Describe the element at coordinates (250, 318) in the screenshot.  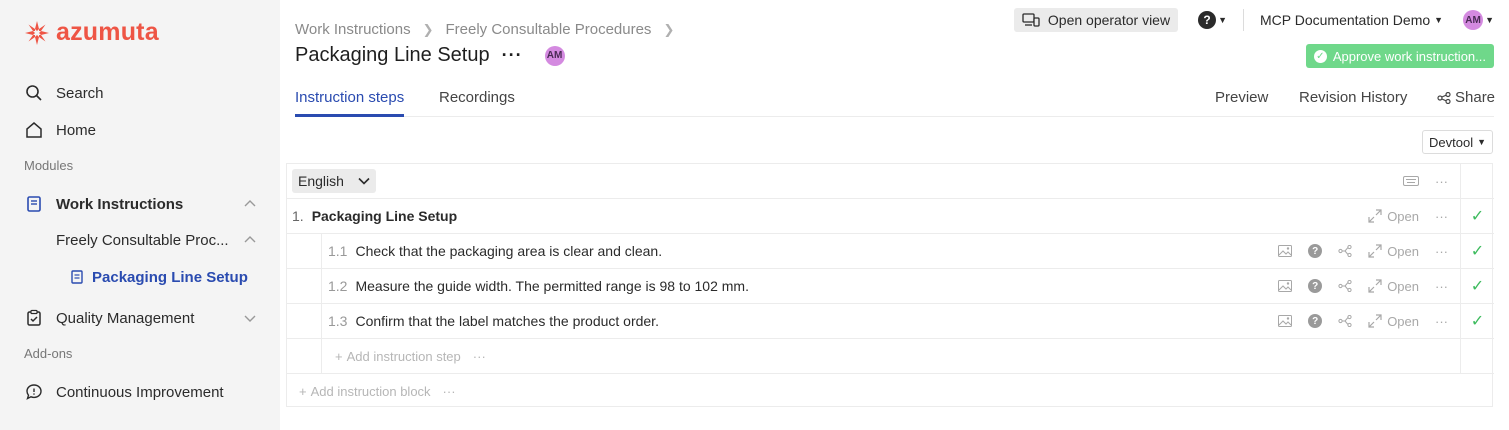
I see `chevron-down-icon` at that location.